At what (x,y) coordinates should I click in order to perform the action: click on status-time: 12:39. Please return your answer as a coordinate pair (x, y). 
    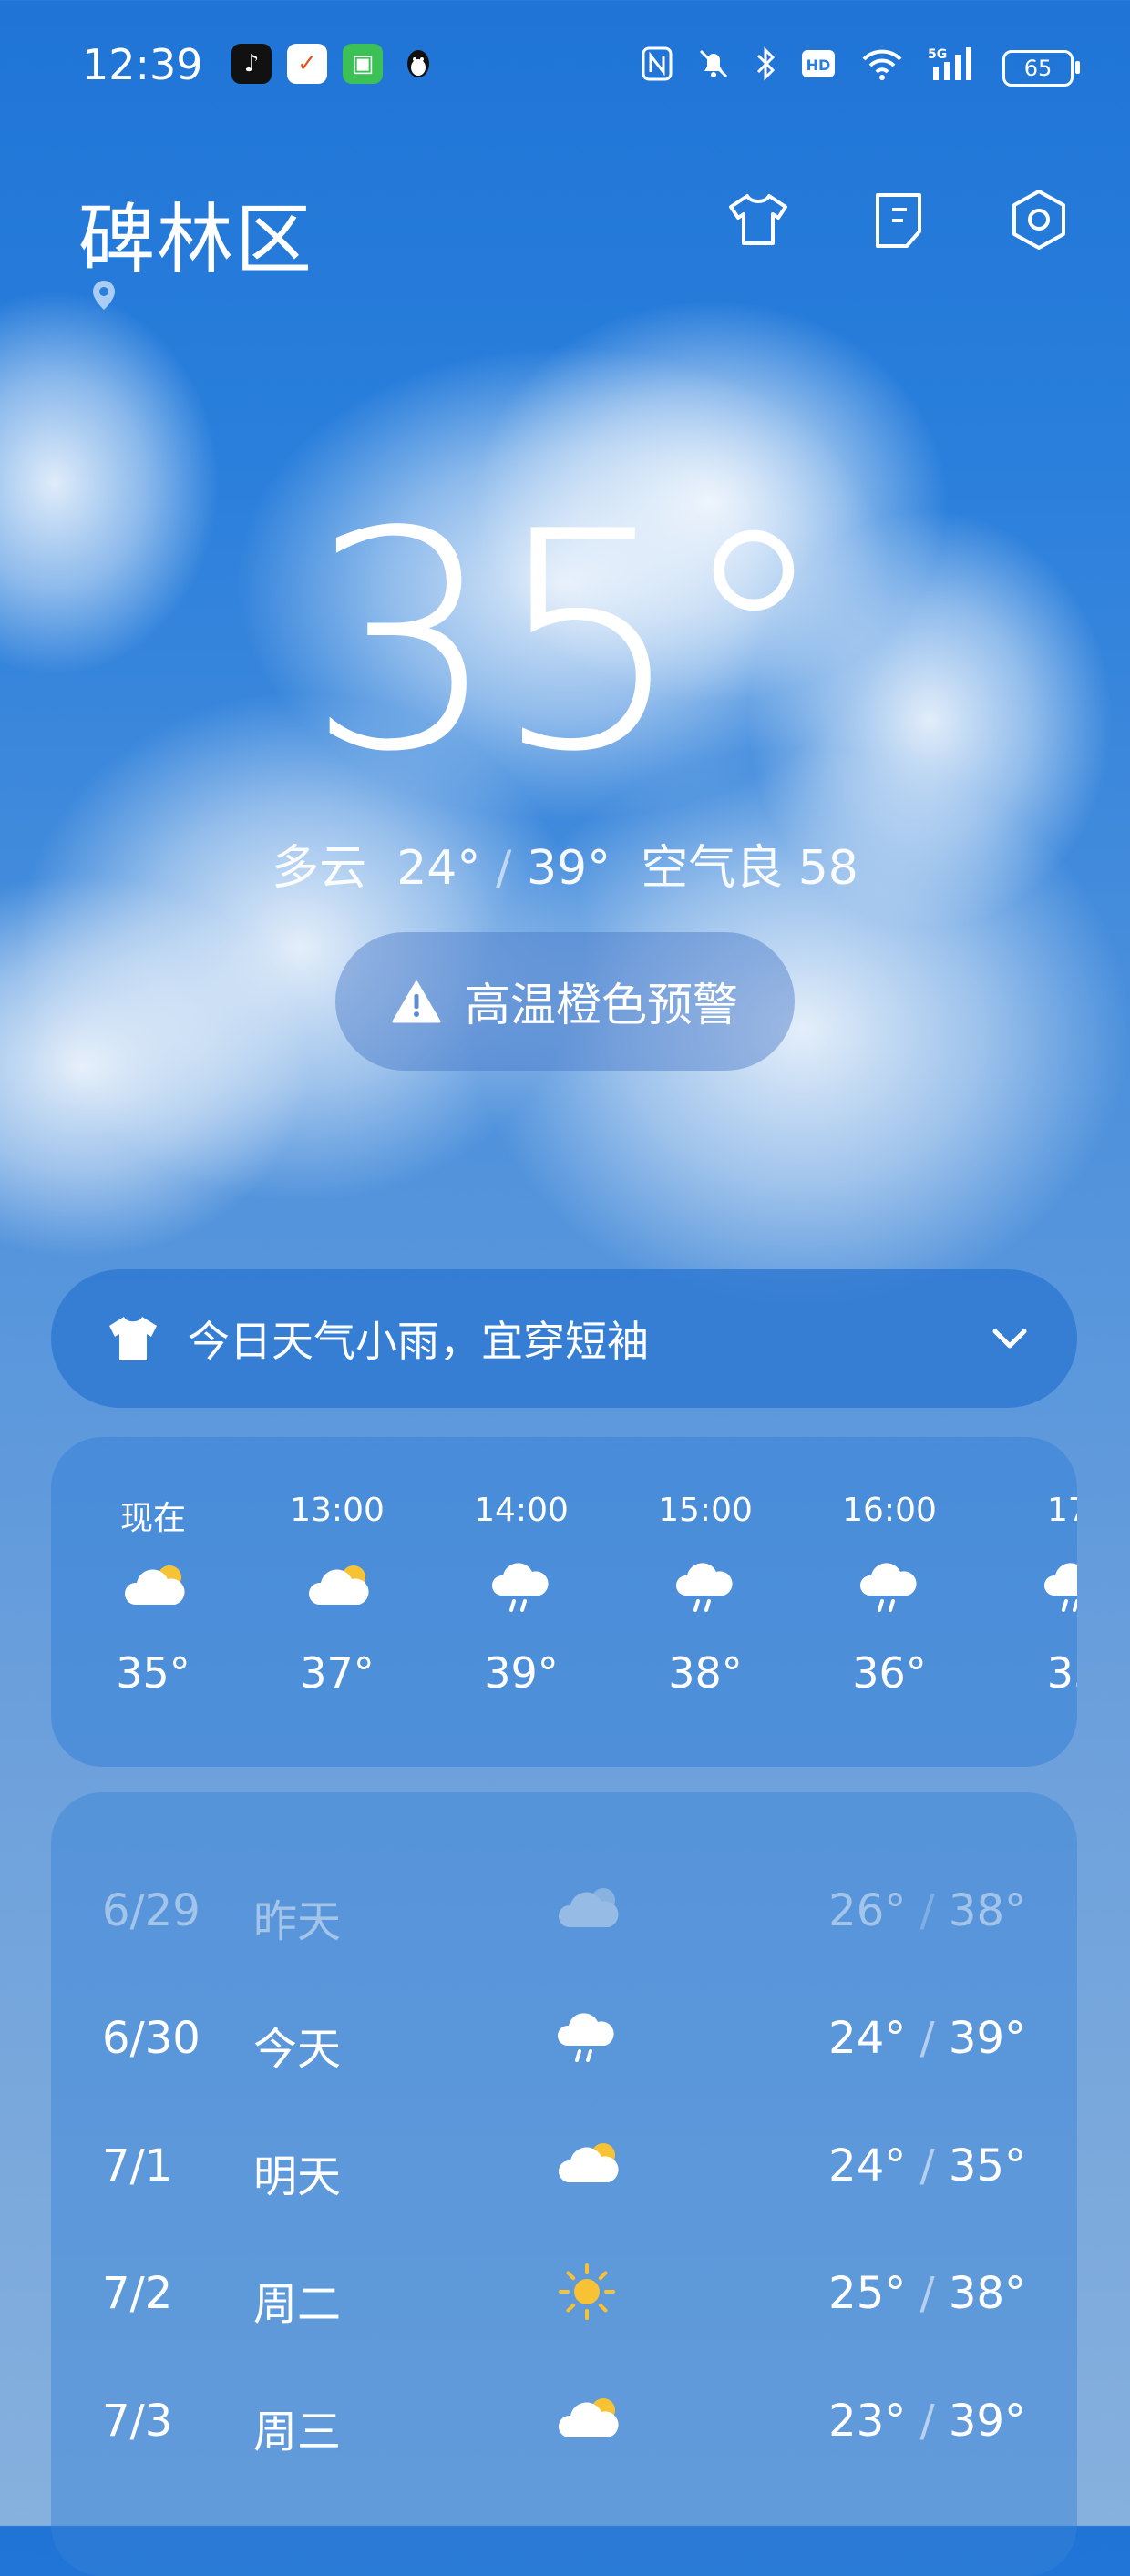
    Looking at the image, I should click on (142, 64).